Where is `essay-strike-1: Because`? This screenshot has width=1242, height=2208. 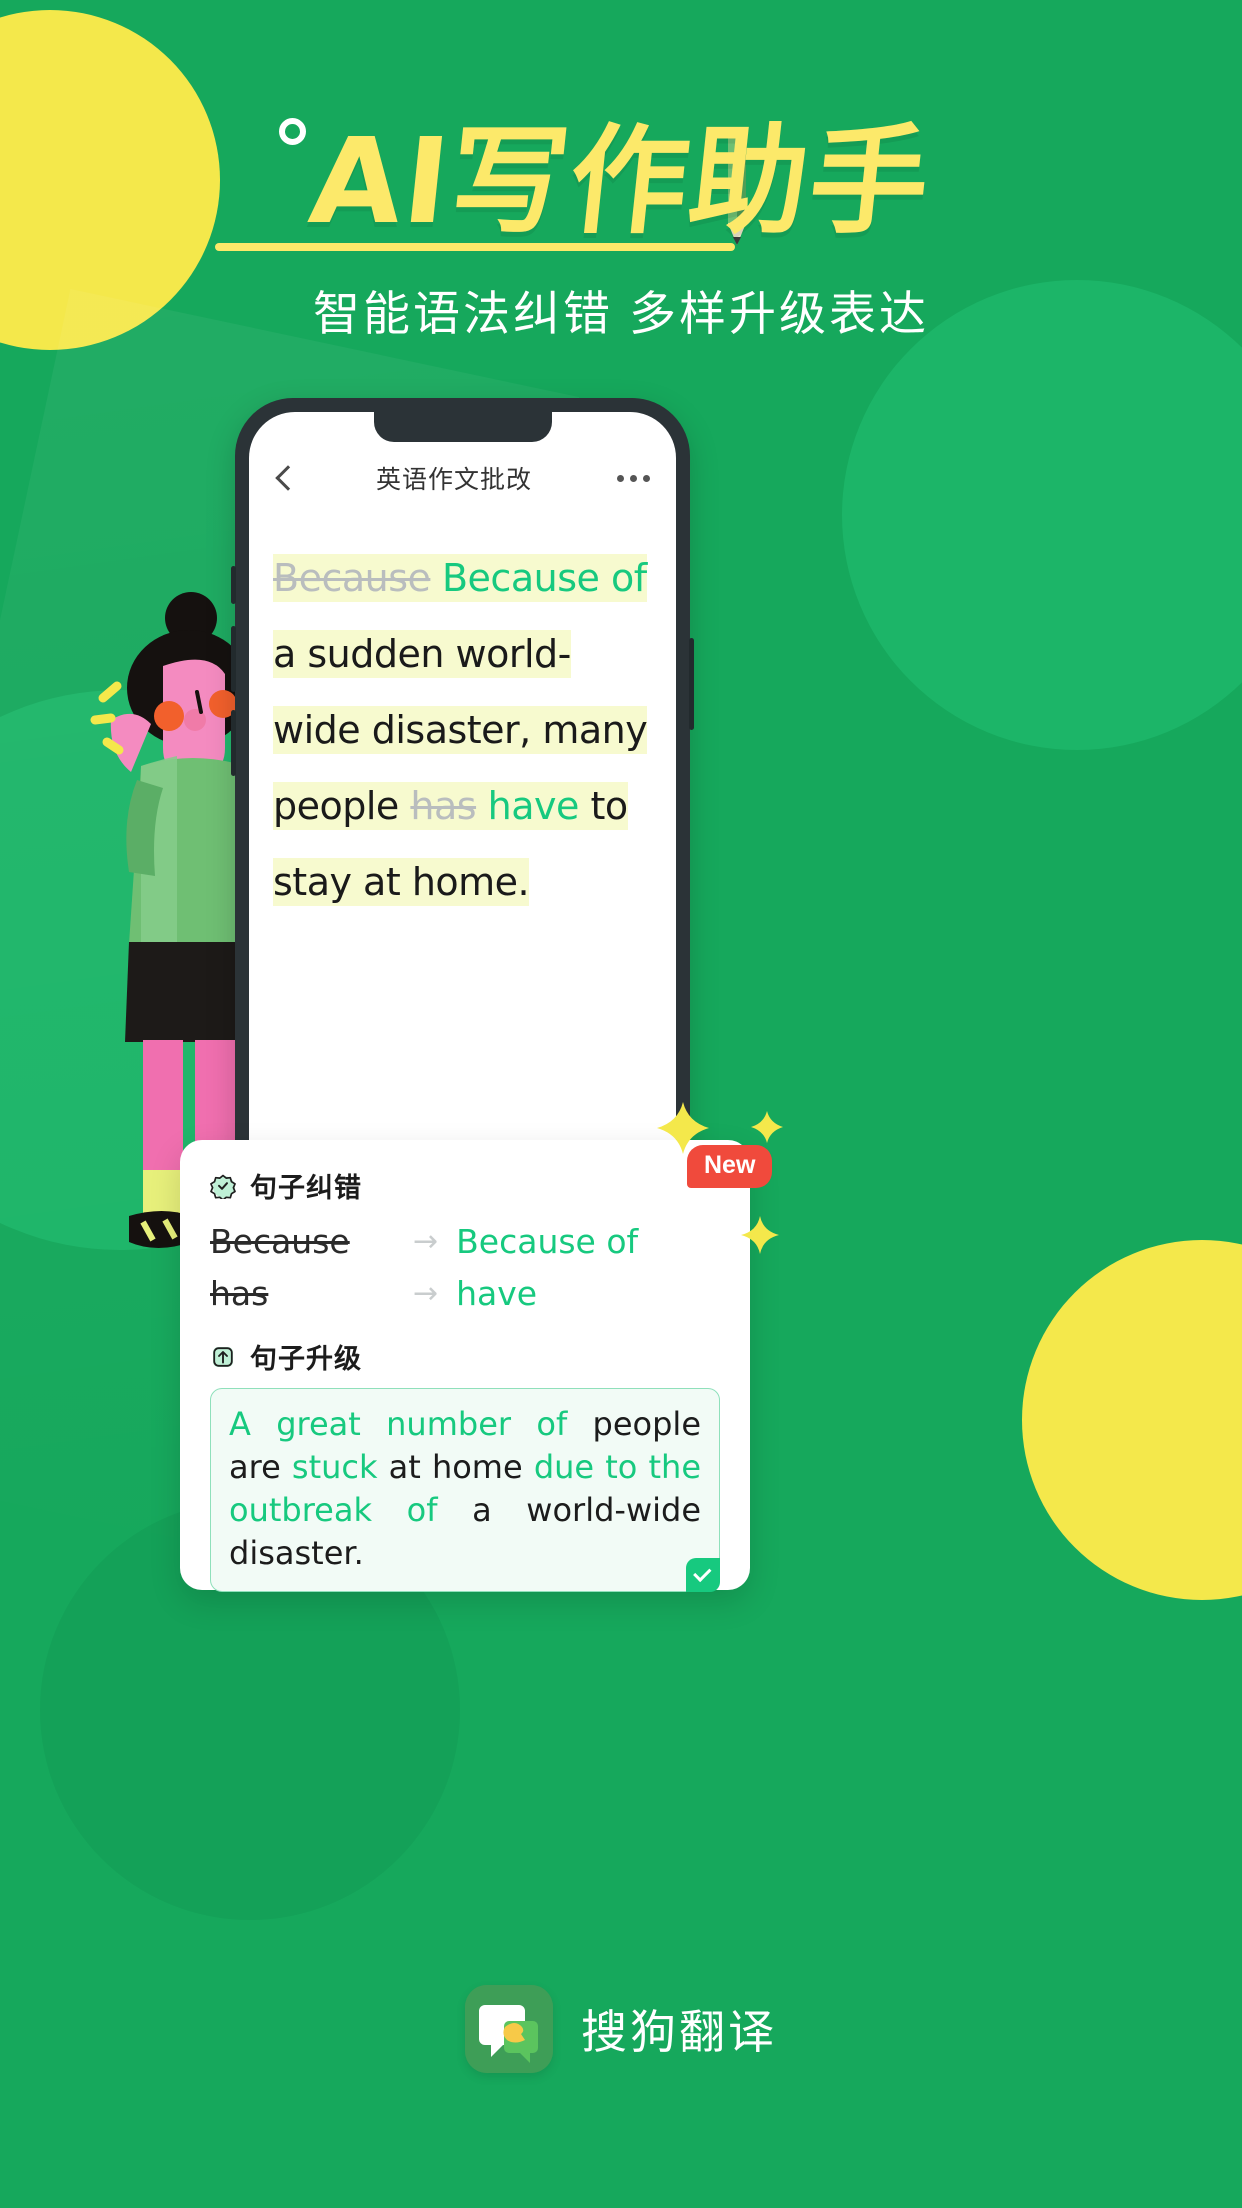
essay-strike-1: Because is located at coordinates (352, 578).